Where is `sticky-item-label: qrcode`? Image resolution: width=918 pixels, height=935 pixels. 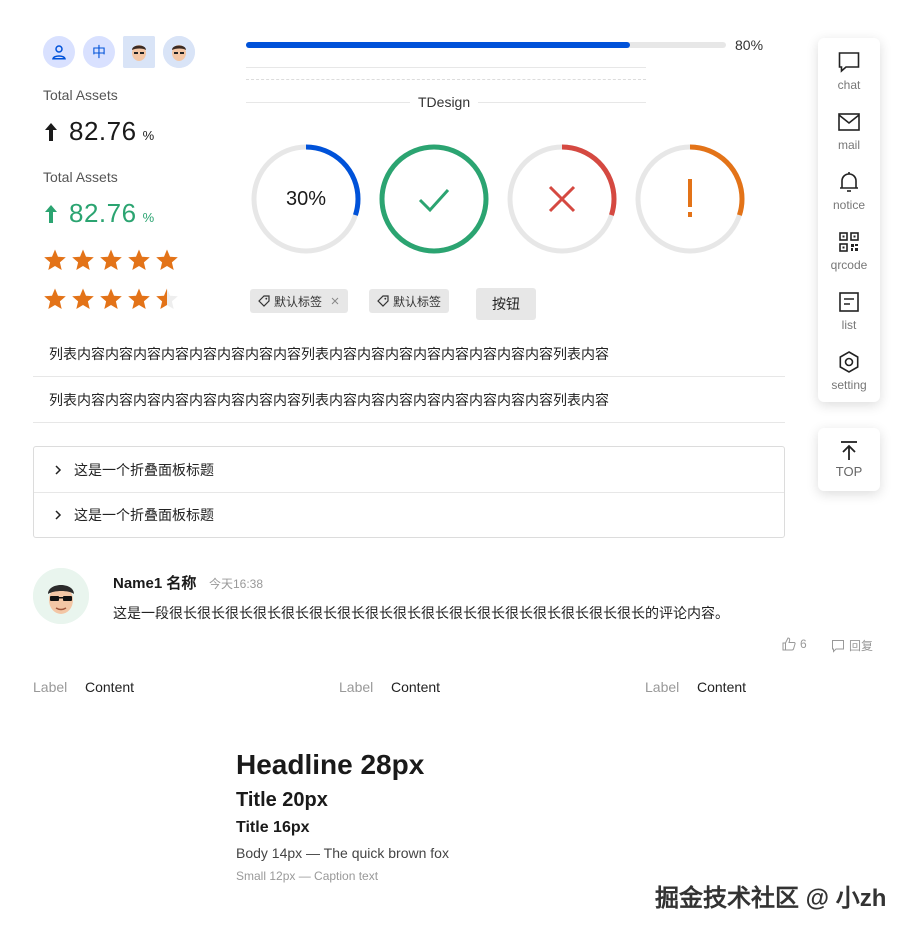
sticky-item-label: qrcode is located at coordinates (849, 265).